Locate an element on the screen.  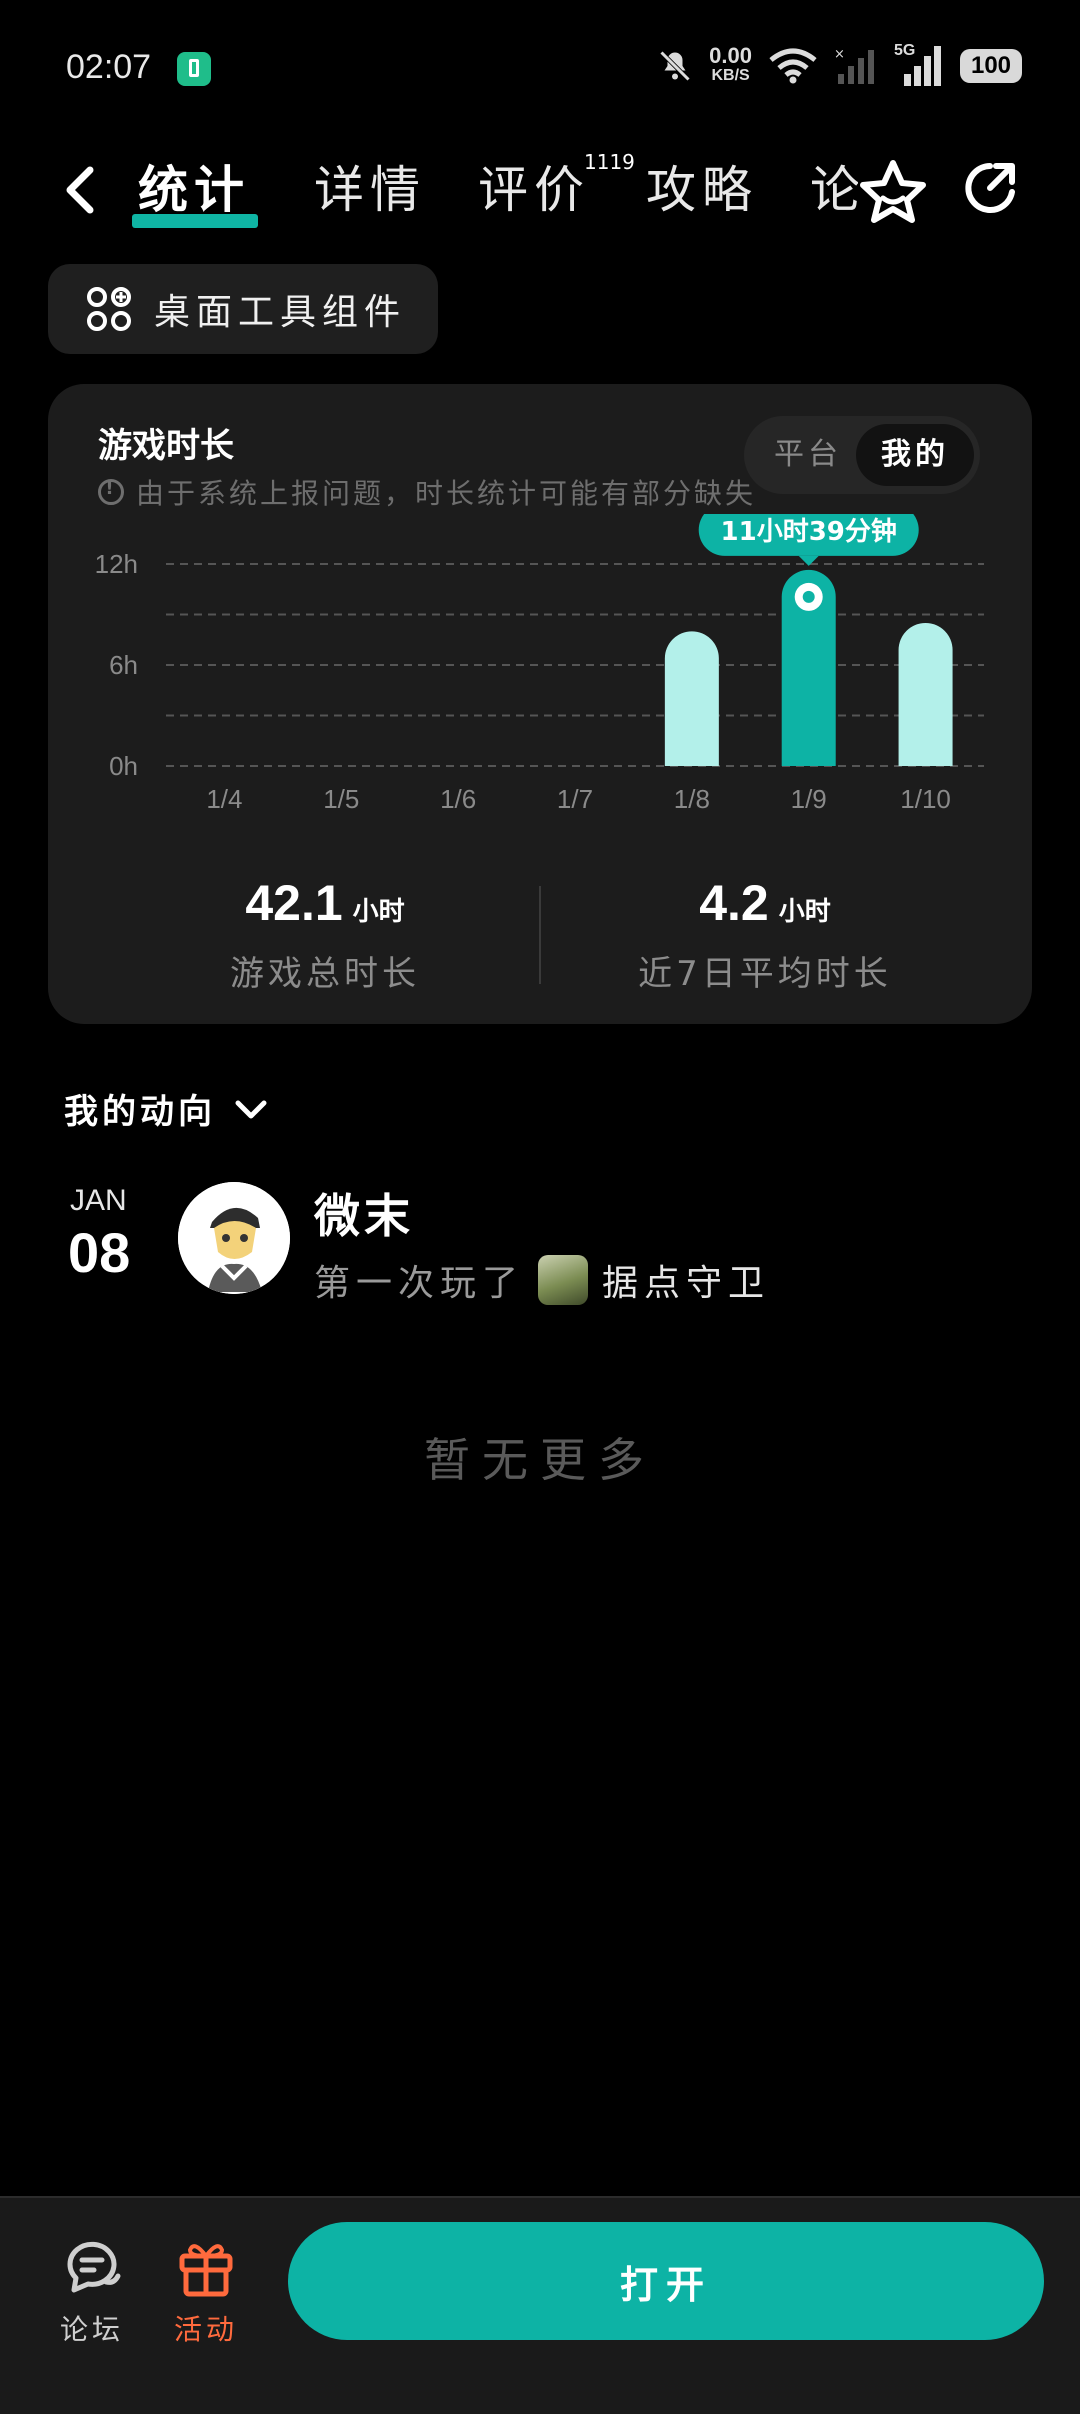
y-tick-label: 6h is located at coordinates (123, 665).